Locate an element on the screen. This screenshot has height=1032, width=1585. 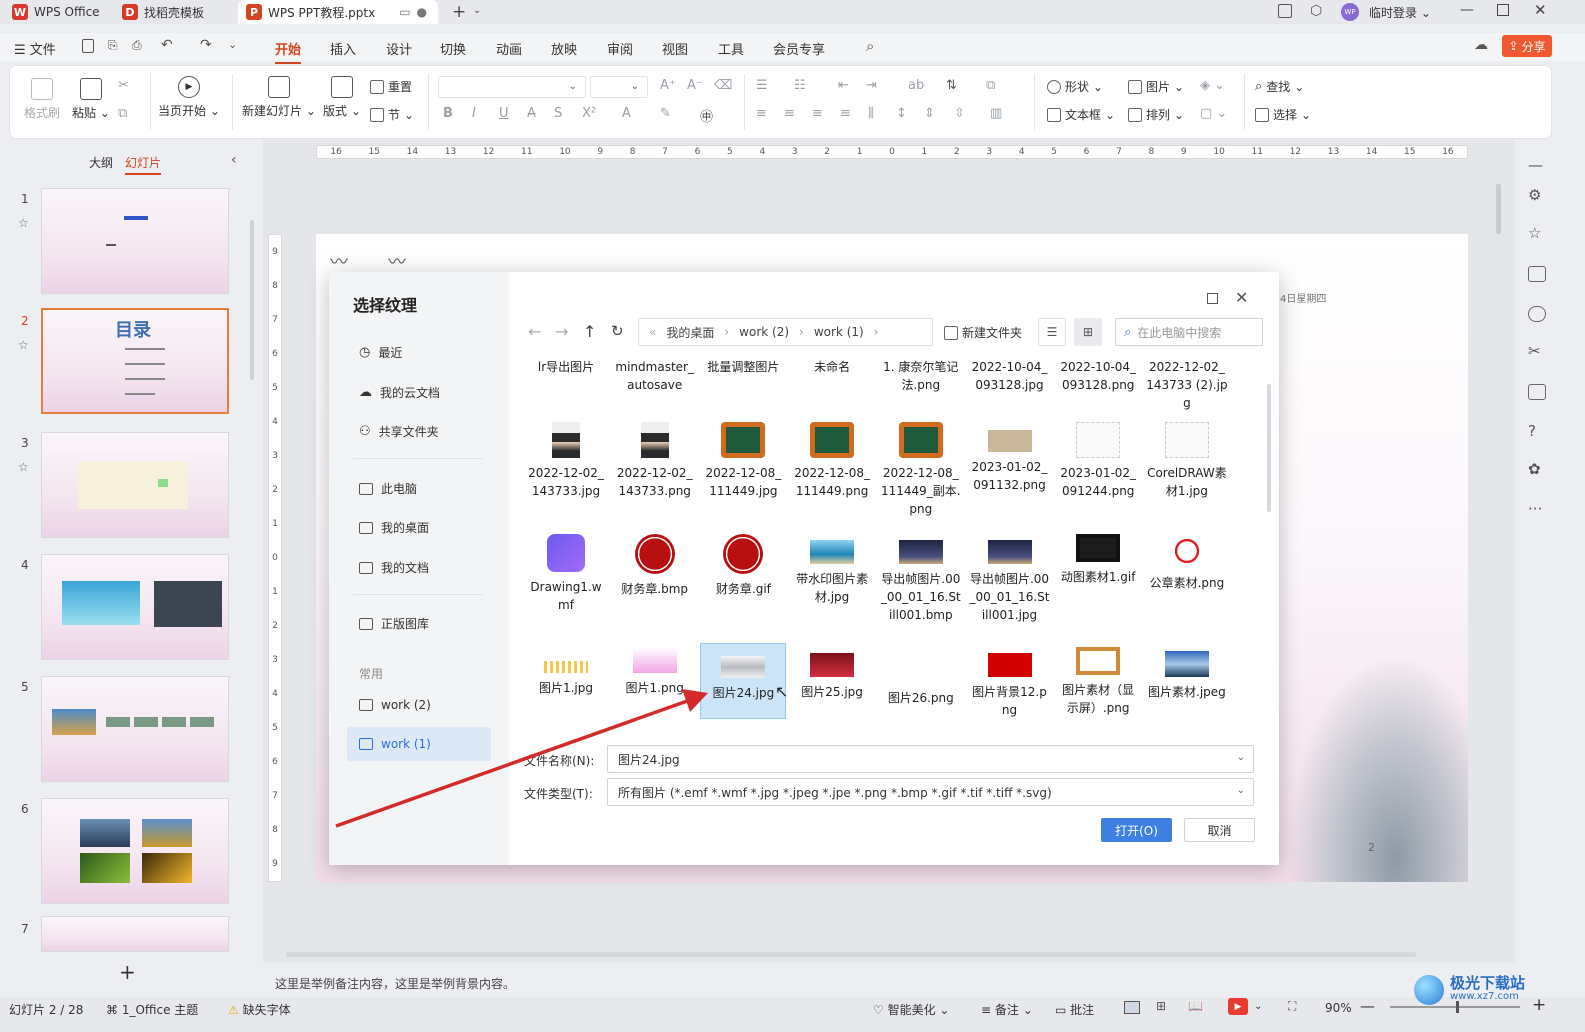
mouse-cursor-icon: ↖ is located at coordinates (782, 691).